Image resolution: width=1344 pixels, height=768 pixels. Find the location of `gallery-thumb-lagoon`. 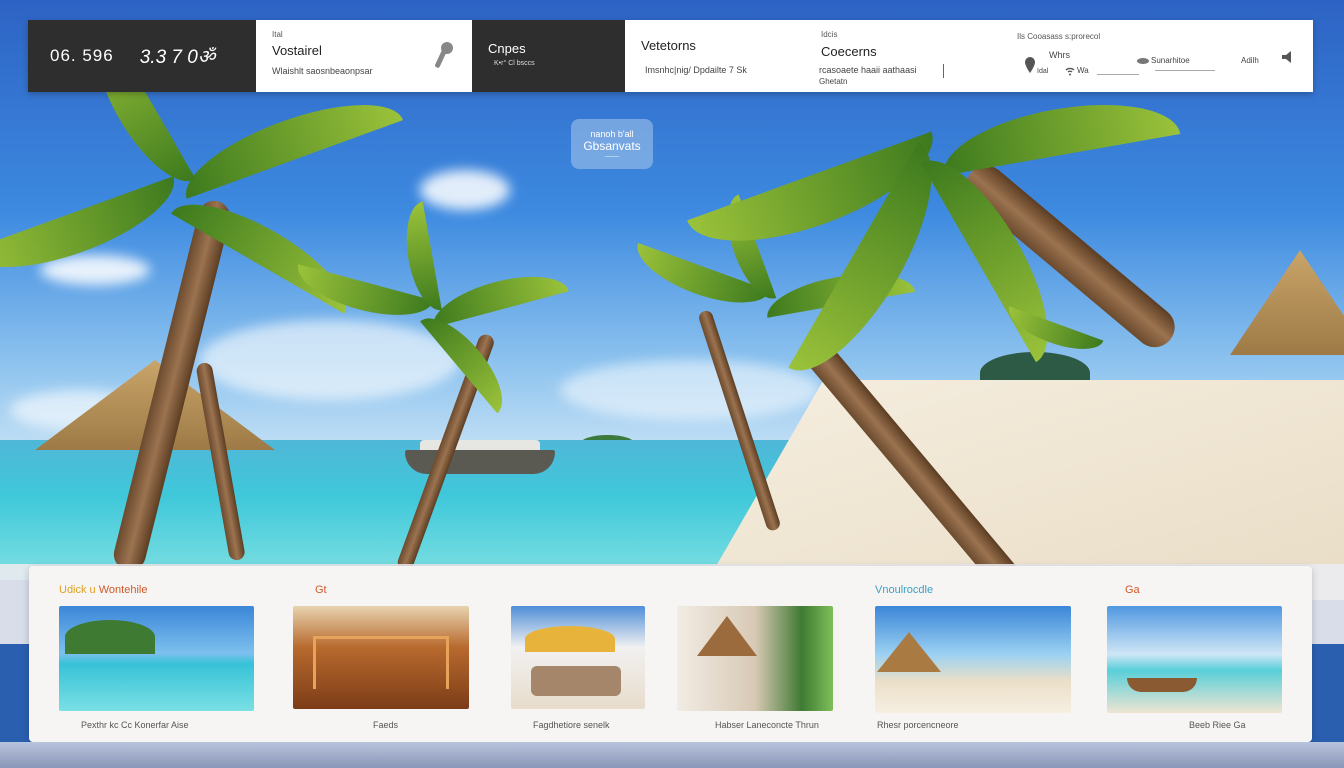

gallery-thumb-lagoon is located at coordinates (156, 658).